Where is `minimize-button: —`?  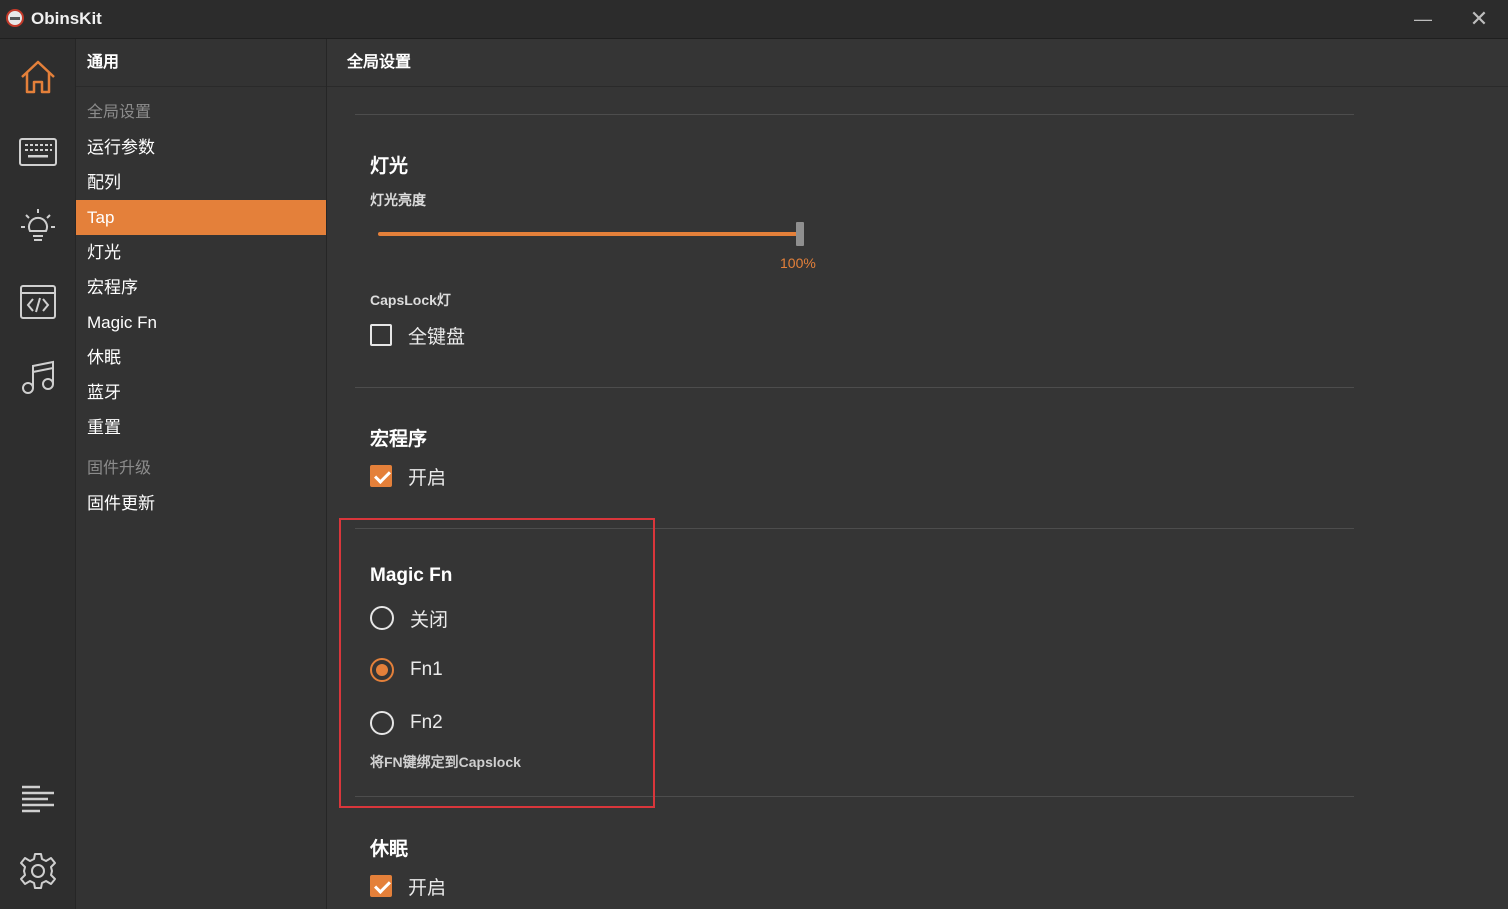
minimize-button: — is located at coordinates (1423, 19).